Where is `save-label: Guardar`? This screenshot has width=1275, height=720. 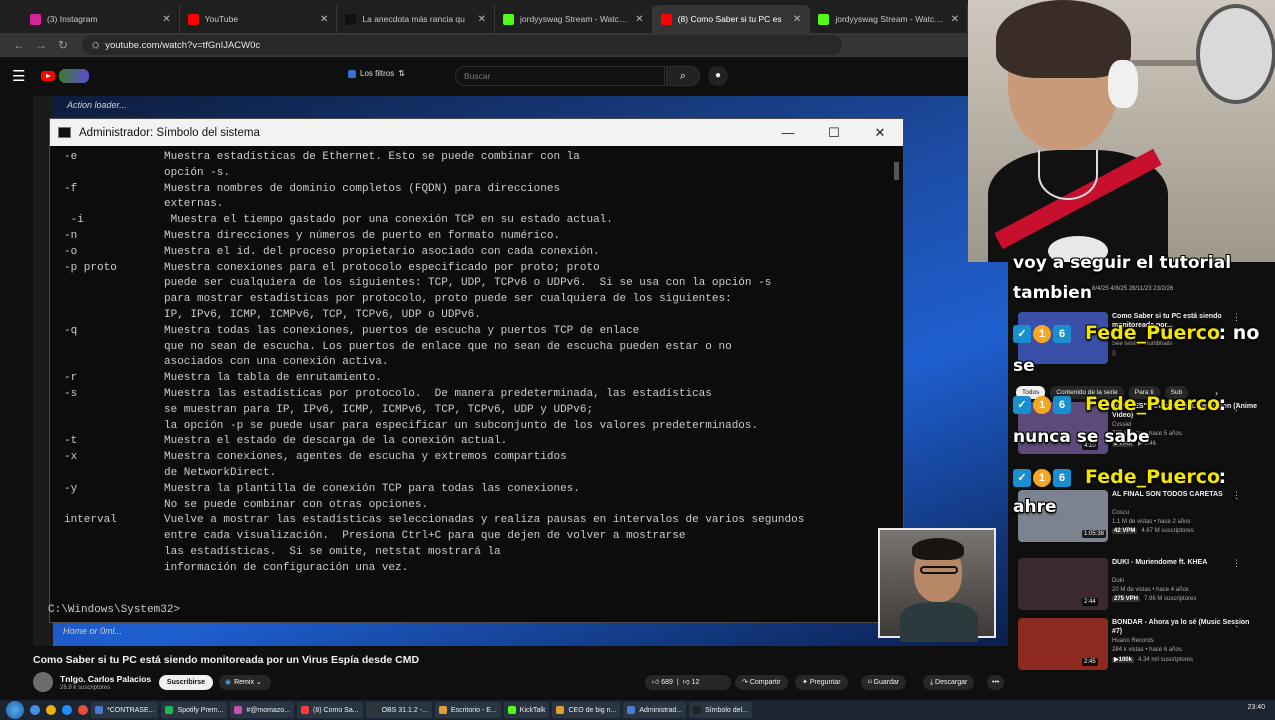
save-label: Guardar is located at coordinates (886, 682).